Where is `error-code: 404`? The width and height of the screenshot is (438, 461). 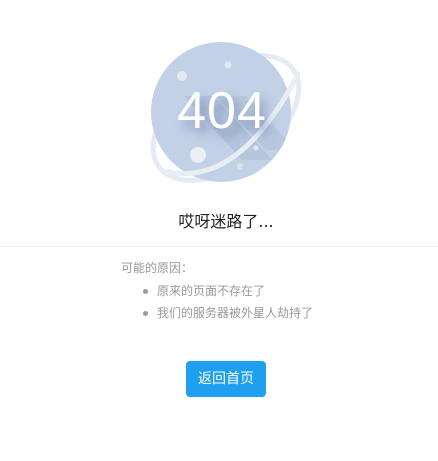 error-code: 404 is located at coordinates (222, 111).